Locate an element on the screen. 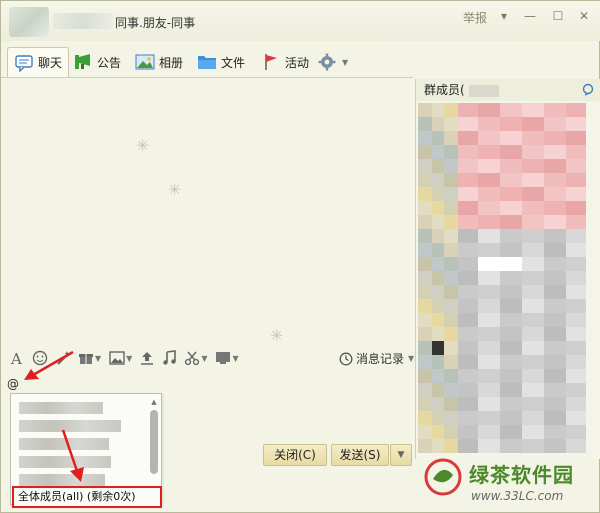 The width and height of the screenshot is (600, 513). minimize-button: — is located at coordinates (530, 16).